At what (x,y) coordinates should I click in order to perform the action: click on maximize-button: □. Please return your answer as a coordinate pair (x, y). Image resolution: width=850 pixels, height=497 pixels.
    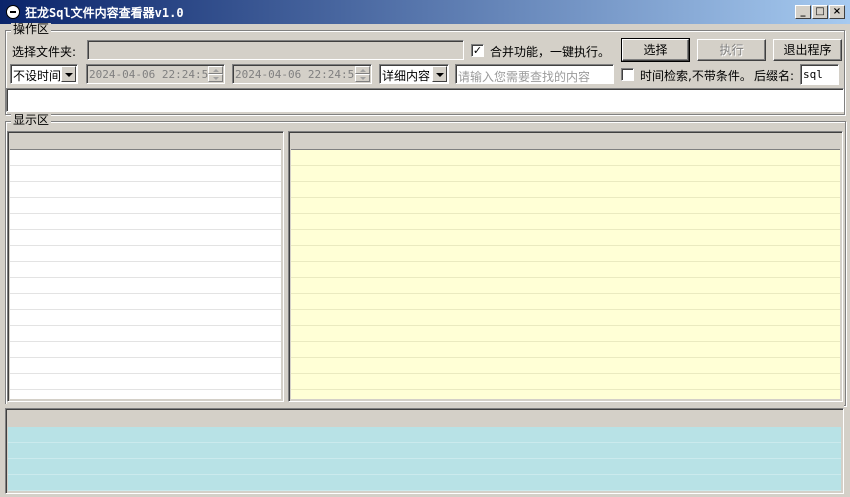
    Looking at the image, I should click on (820, 12).